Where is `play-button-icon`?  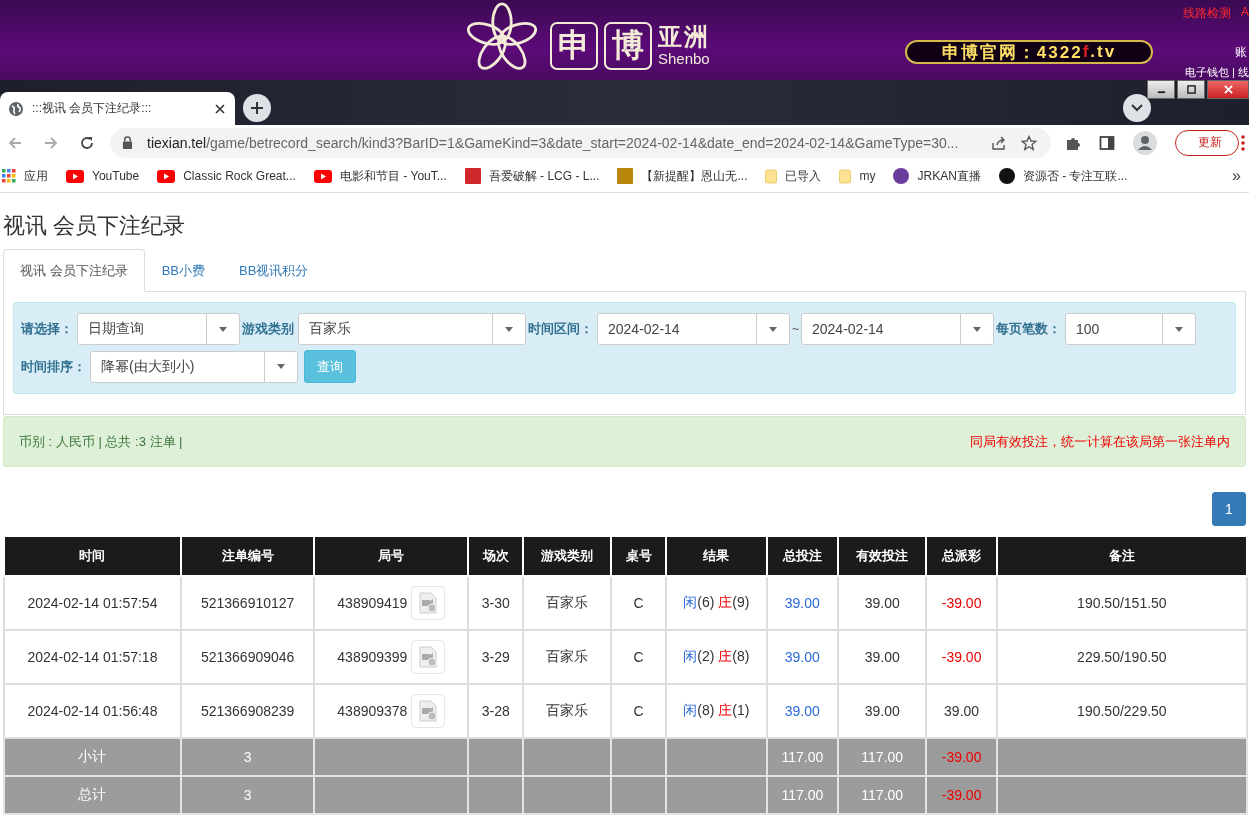 play-button-icon is located at coordinates (75, 176).